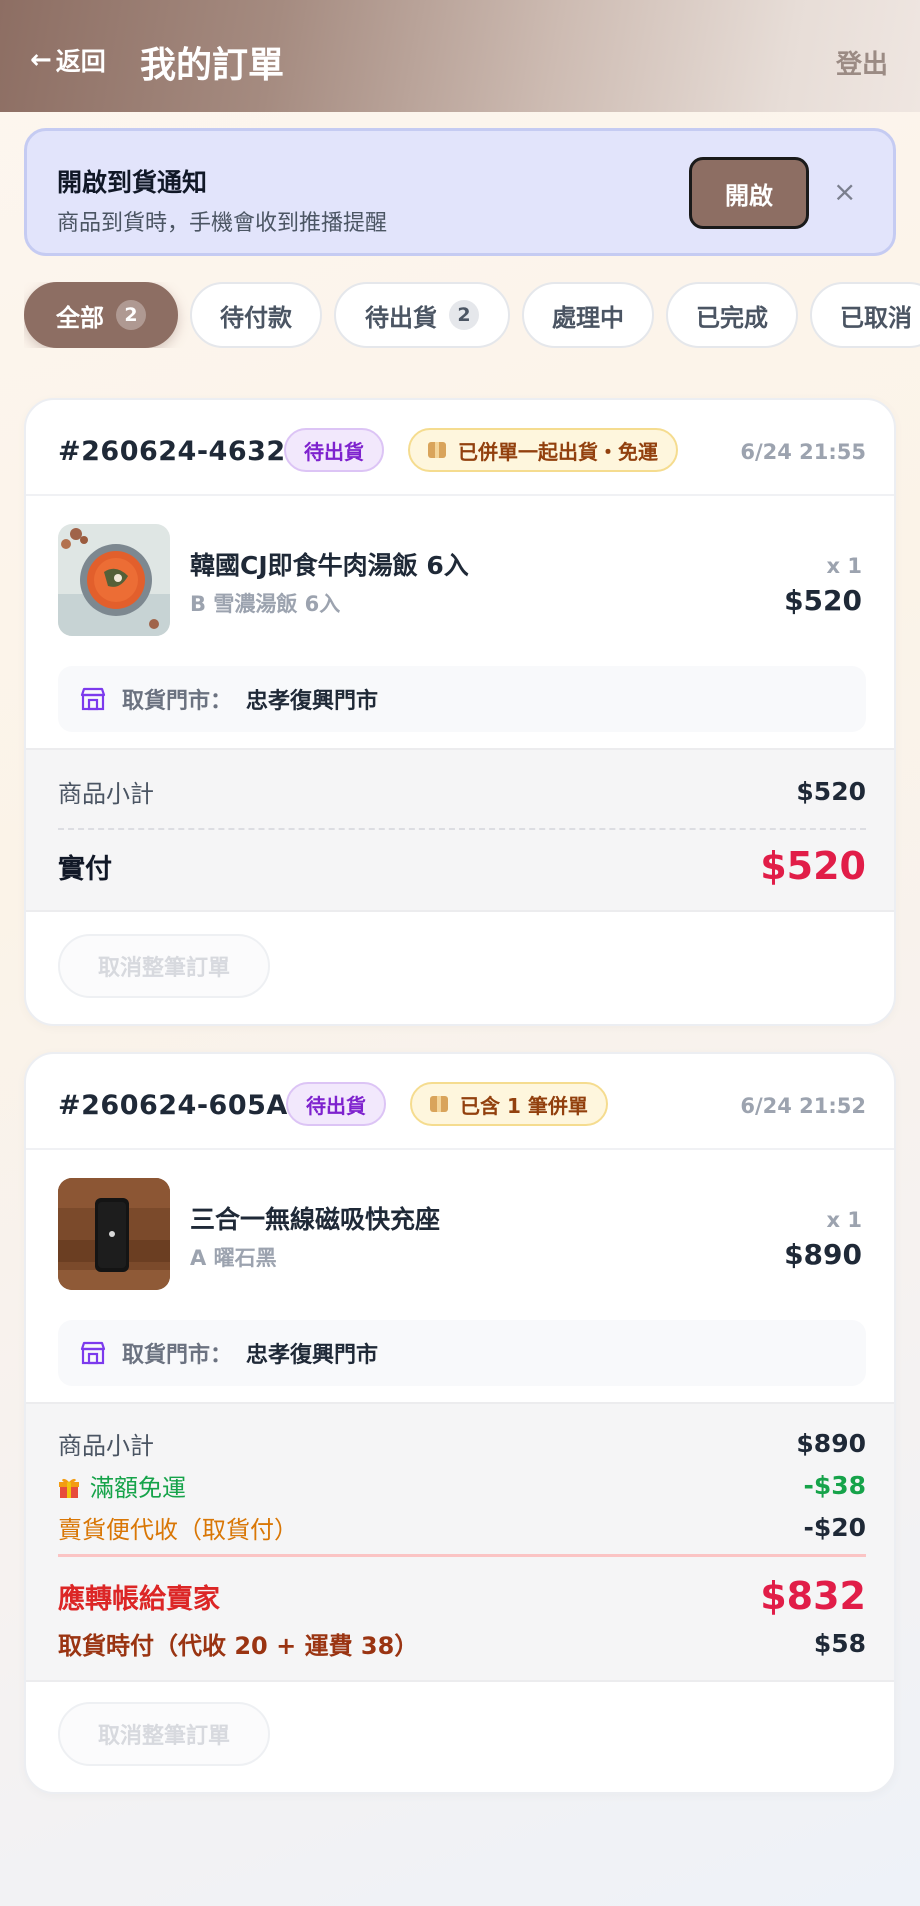 This screenshot has width=920, height=1906. Describe the element at coordinates (462, 866) in the screenshot. I see `paid-row: 實付 $520` at that location.